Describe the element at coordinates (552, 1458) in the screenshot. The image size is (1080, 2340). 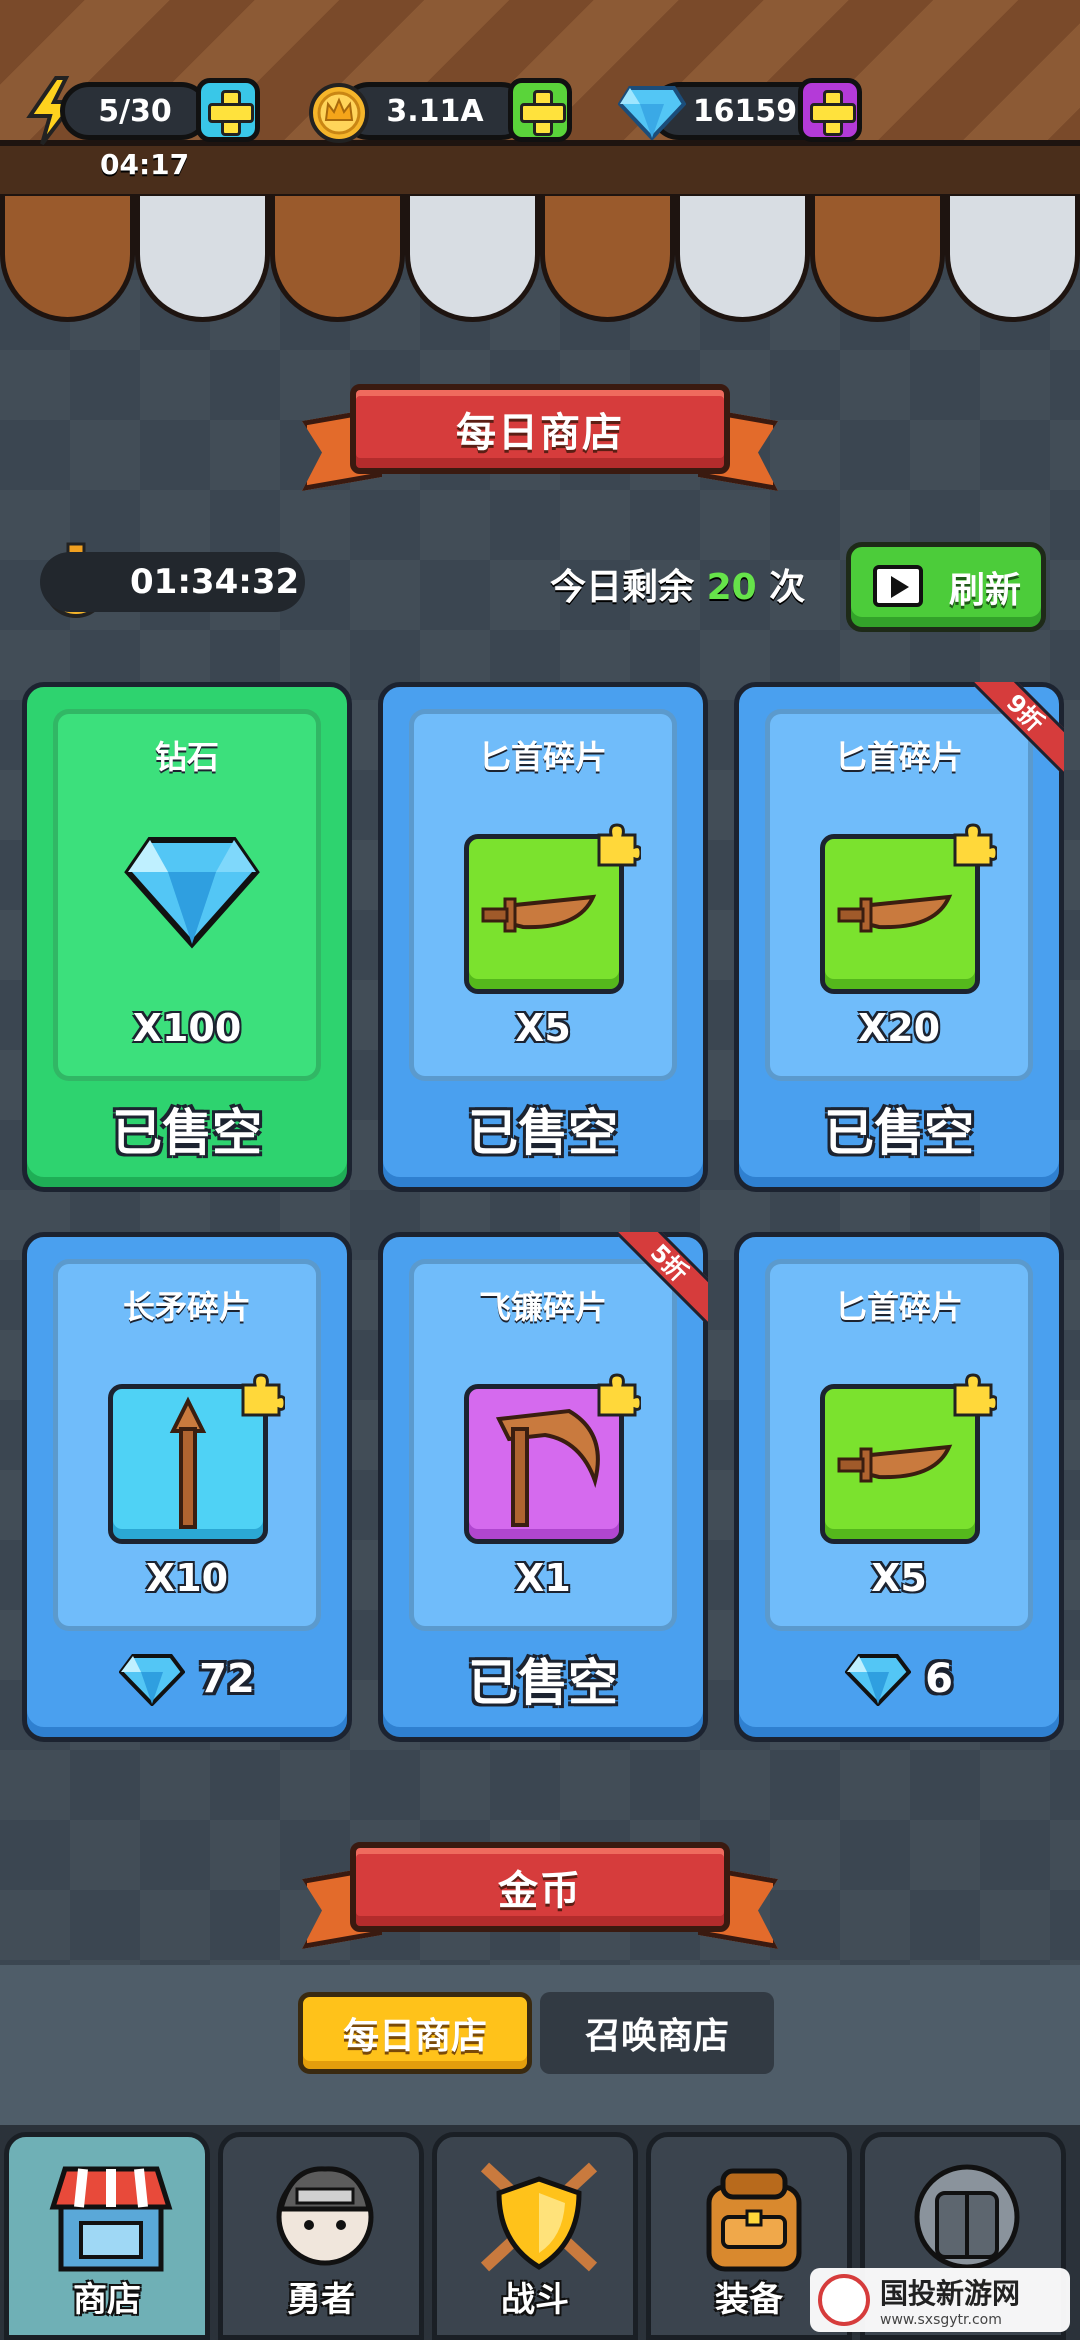
I see `sickle-fragment-icon` at that location.